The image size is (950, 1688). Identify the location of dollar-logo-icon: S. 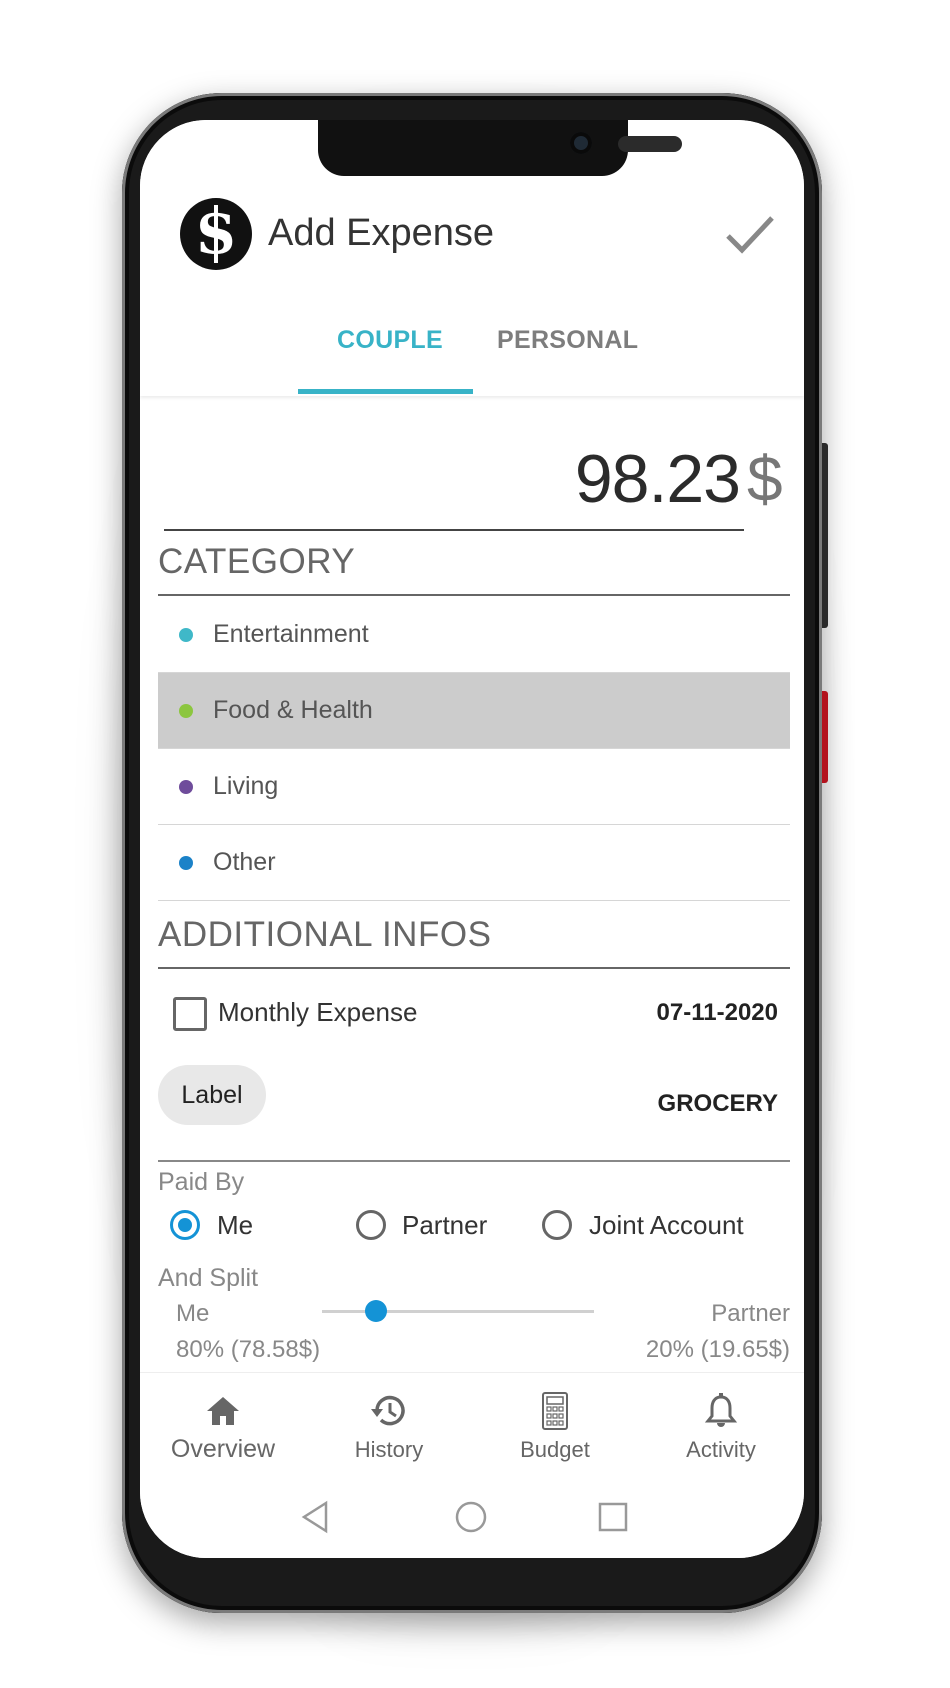
(216, 234).